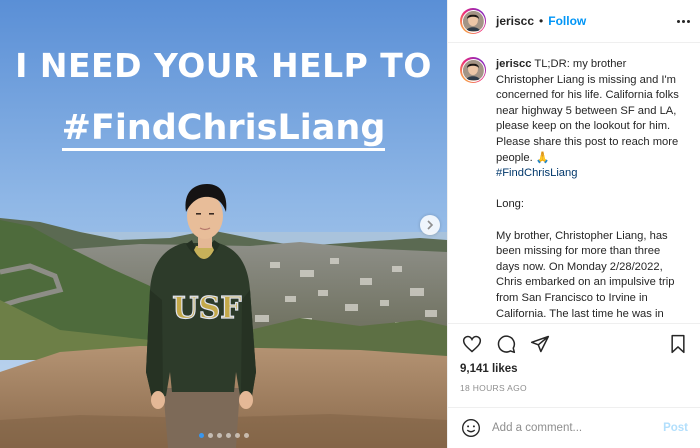  I want to click on caption-long-label: Long:, so click(510, 204).